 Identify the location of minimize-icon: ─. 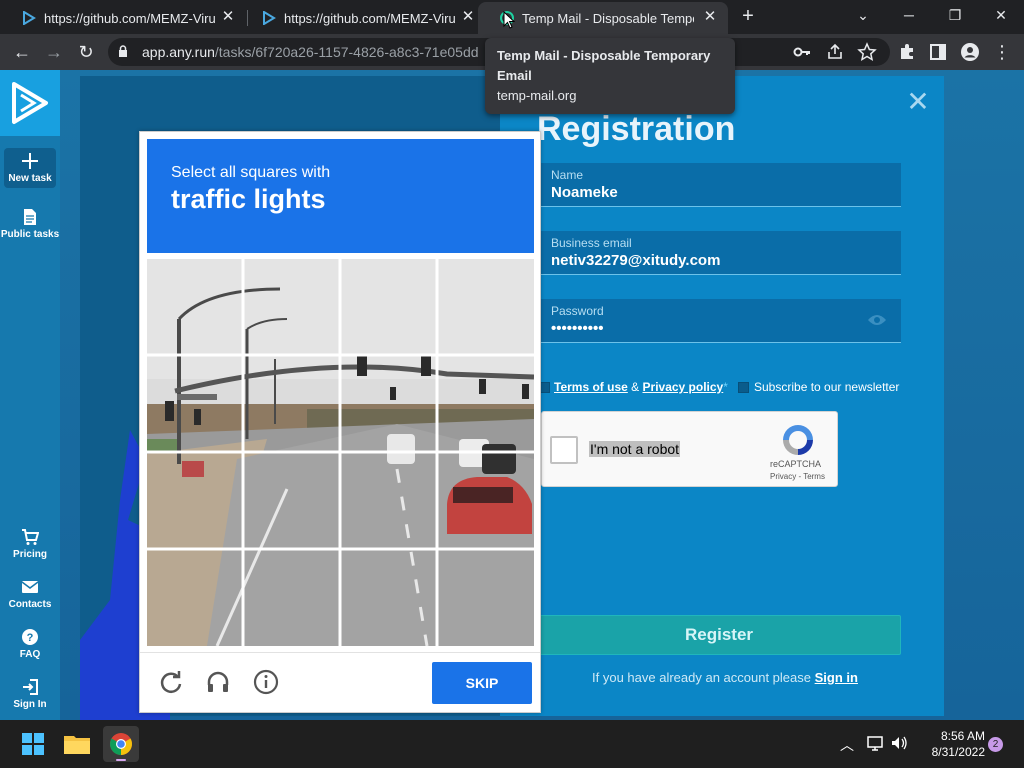
(909, 15).